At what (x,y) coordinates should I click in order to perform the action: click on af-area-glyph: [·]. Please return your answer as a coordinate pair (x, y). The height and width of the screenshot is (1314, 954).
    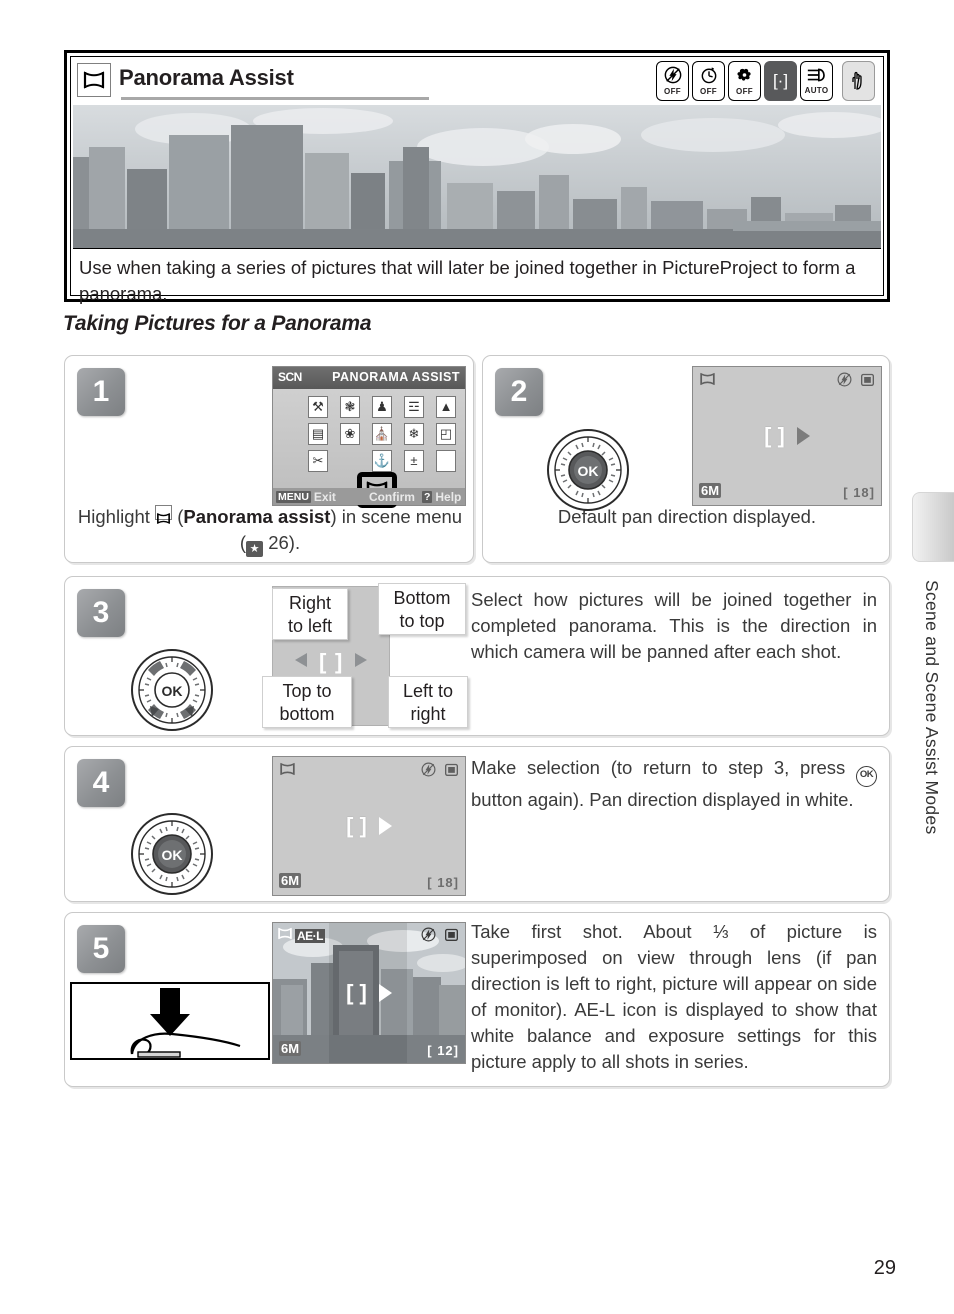
    Looking at the image, I should click on (780, 80).